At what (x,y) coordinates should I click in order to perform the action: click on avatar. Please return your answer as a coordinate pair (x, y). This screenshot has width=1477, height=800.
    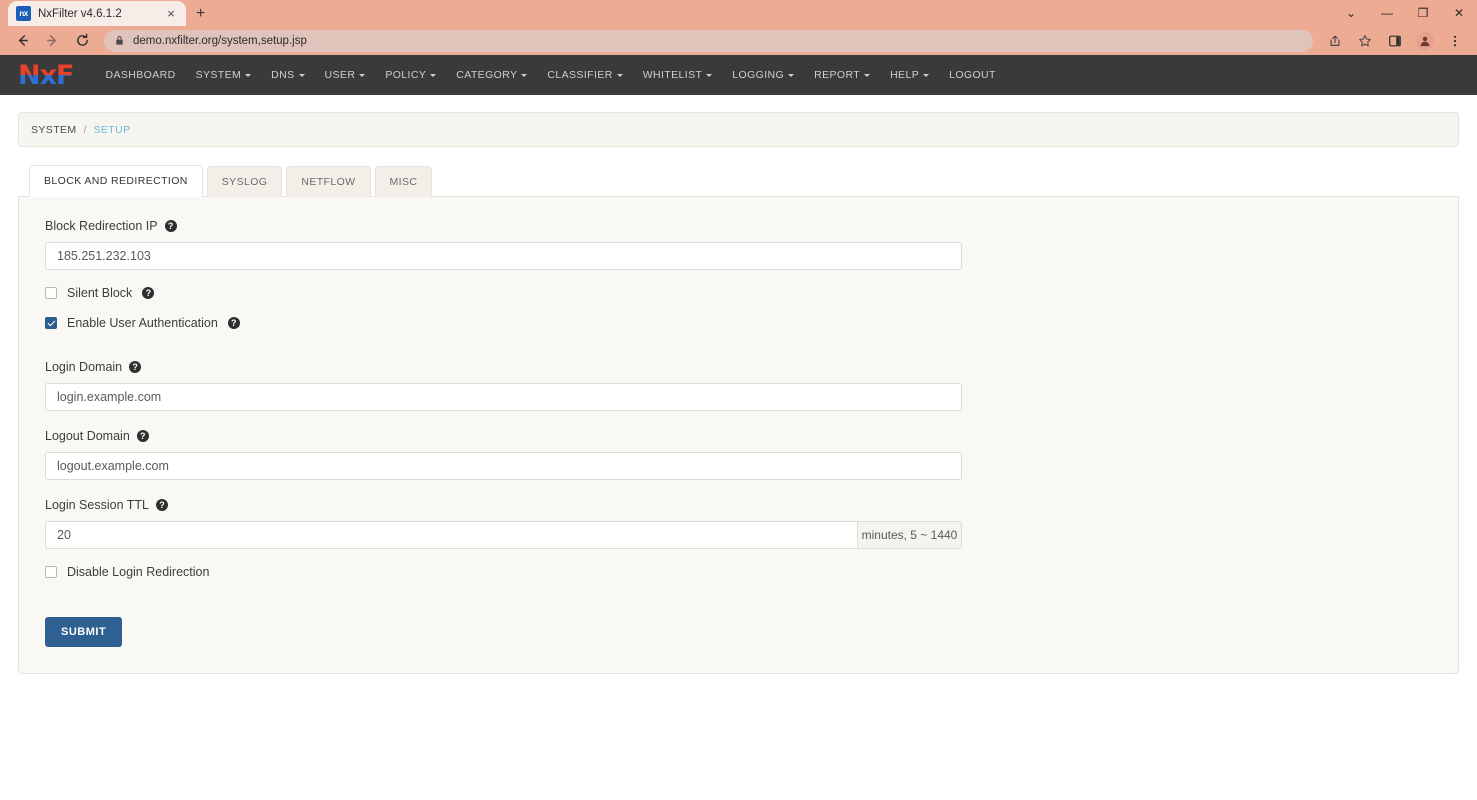
    Looking at the image, I should click on (1425, 40).